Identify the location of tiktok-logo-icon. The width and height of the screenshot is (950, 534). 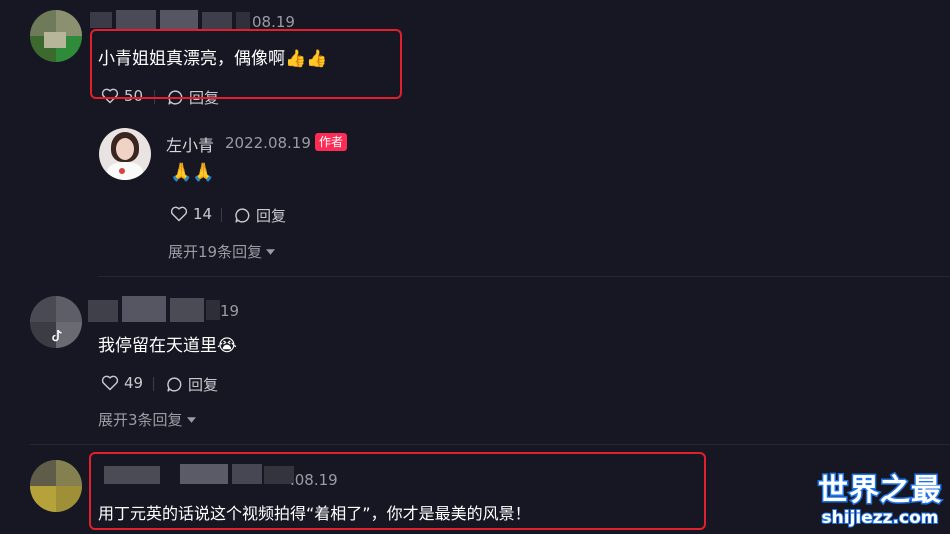
(57, 336).